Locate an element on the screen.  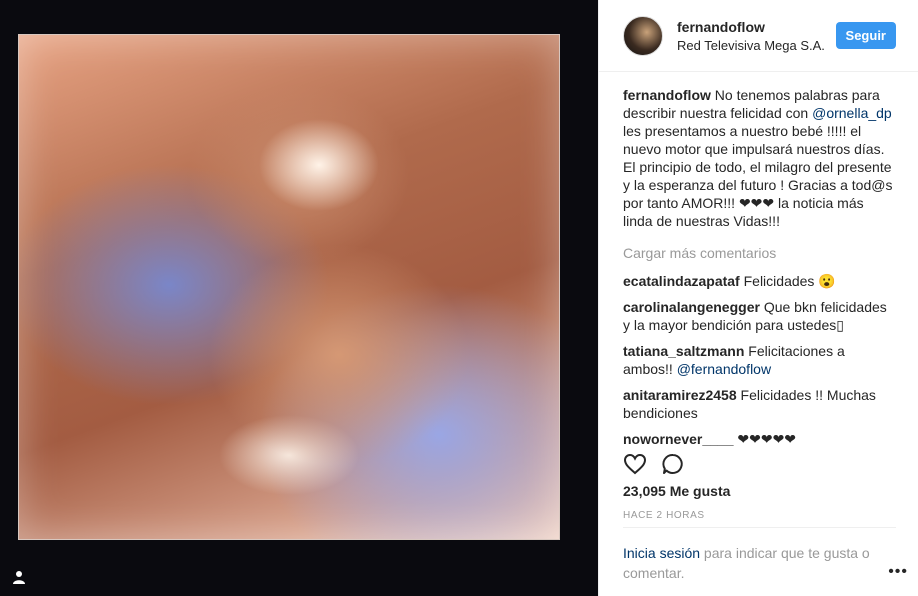
follow-button: Seguir is located at coordinates (865, 35).